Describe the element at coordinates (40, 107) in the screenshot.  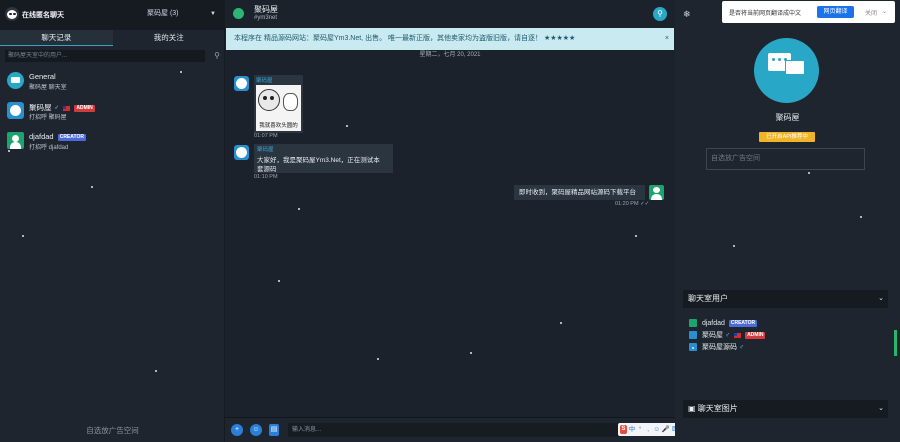
I see `chat-name: 聚码屋` at that location.